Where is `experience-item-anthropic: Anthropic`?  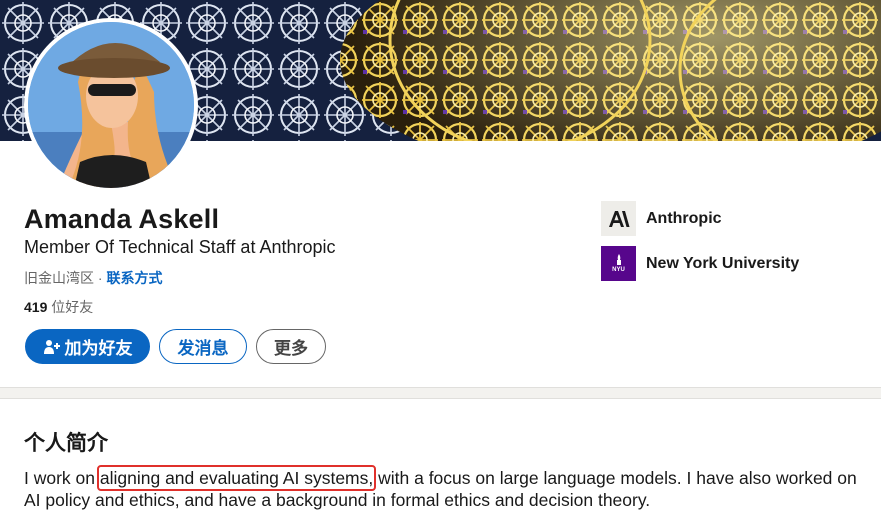 experience-item-anthropic: Anthropic is located at coordinates (661, 218).